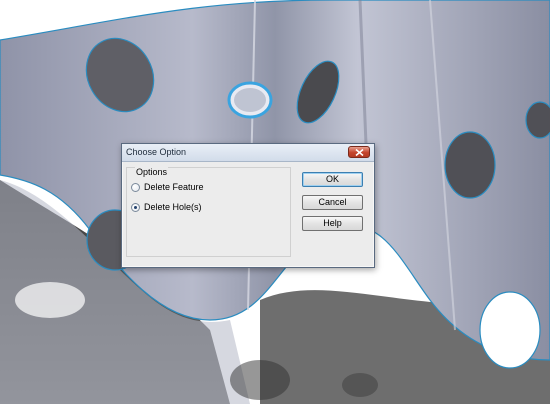 Image resolution: width=550 pixels, height=406 pixels. Describe the element at coordinates (332, 223) in the screenshot. I see `help-button: Help` at that location.